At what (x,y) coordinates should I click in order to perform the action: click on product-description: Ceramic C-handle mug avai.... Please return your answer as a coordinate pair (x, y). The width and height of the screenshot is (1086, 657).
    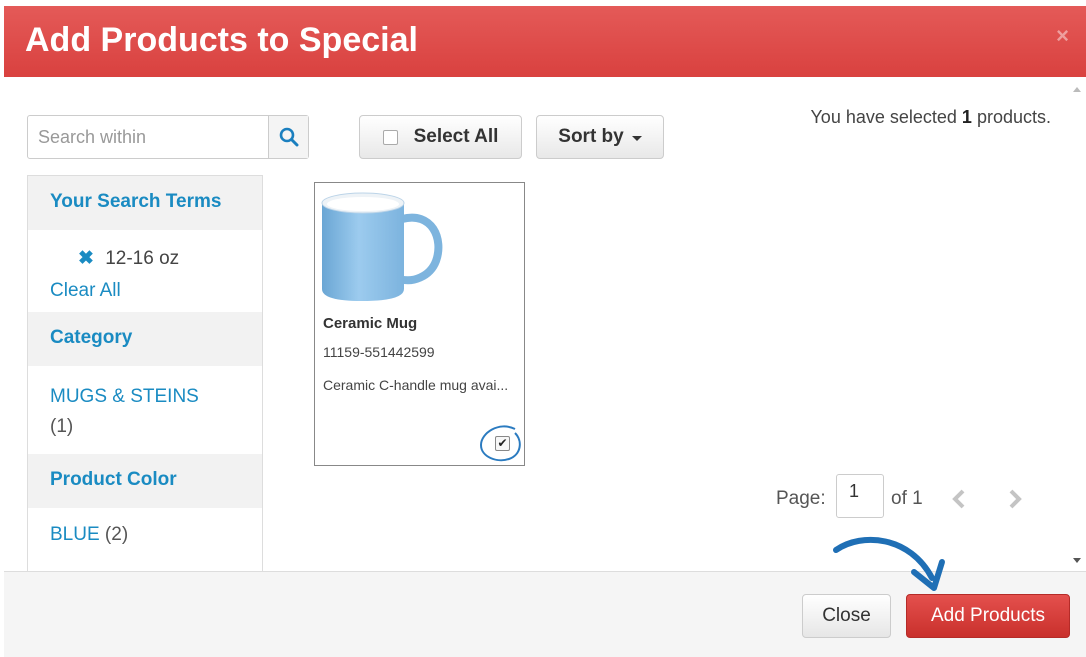
    Looking at the image, I should click on (416, 385).